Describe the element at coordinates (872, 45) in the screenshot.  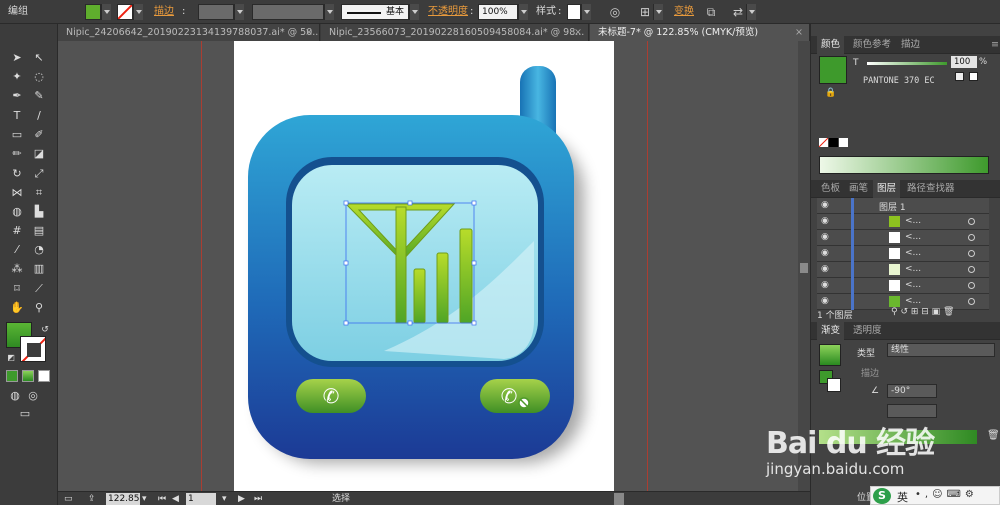
I see `tab-color-guide: 颜色参考` at that location.